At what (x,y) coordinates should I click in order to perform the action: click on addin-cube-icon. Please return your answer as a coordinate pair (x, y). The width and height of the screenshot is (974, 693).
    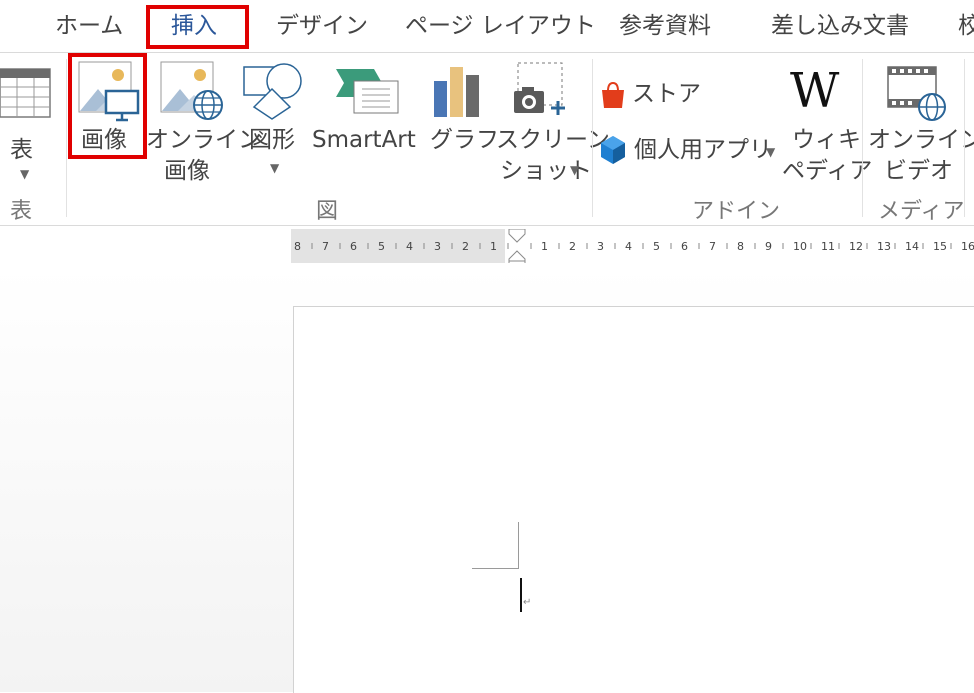
    Looking at the image, I should click on (613, 150).